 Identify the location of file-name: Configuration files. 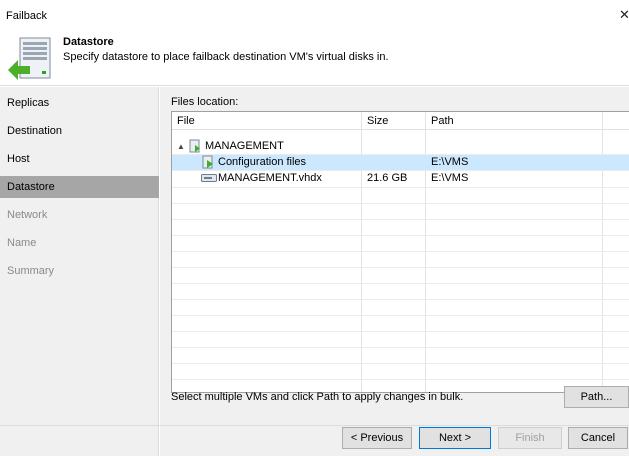
(262, 162).